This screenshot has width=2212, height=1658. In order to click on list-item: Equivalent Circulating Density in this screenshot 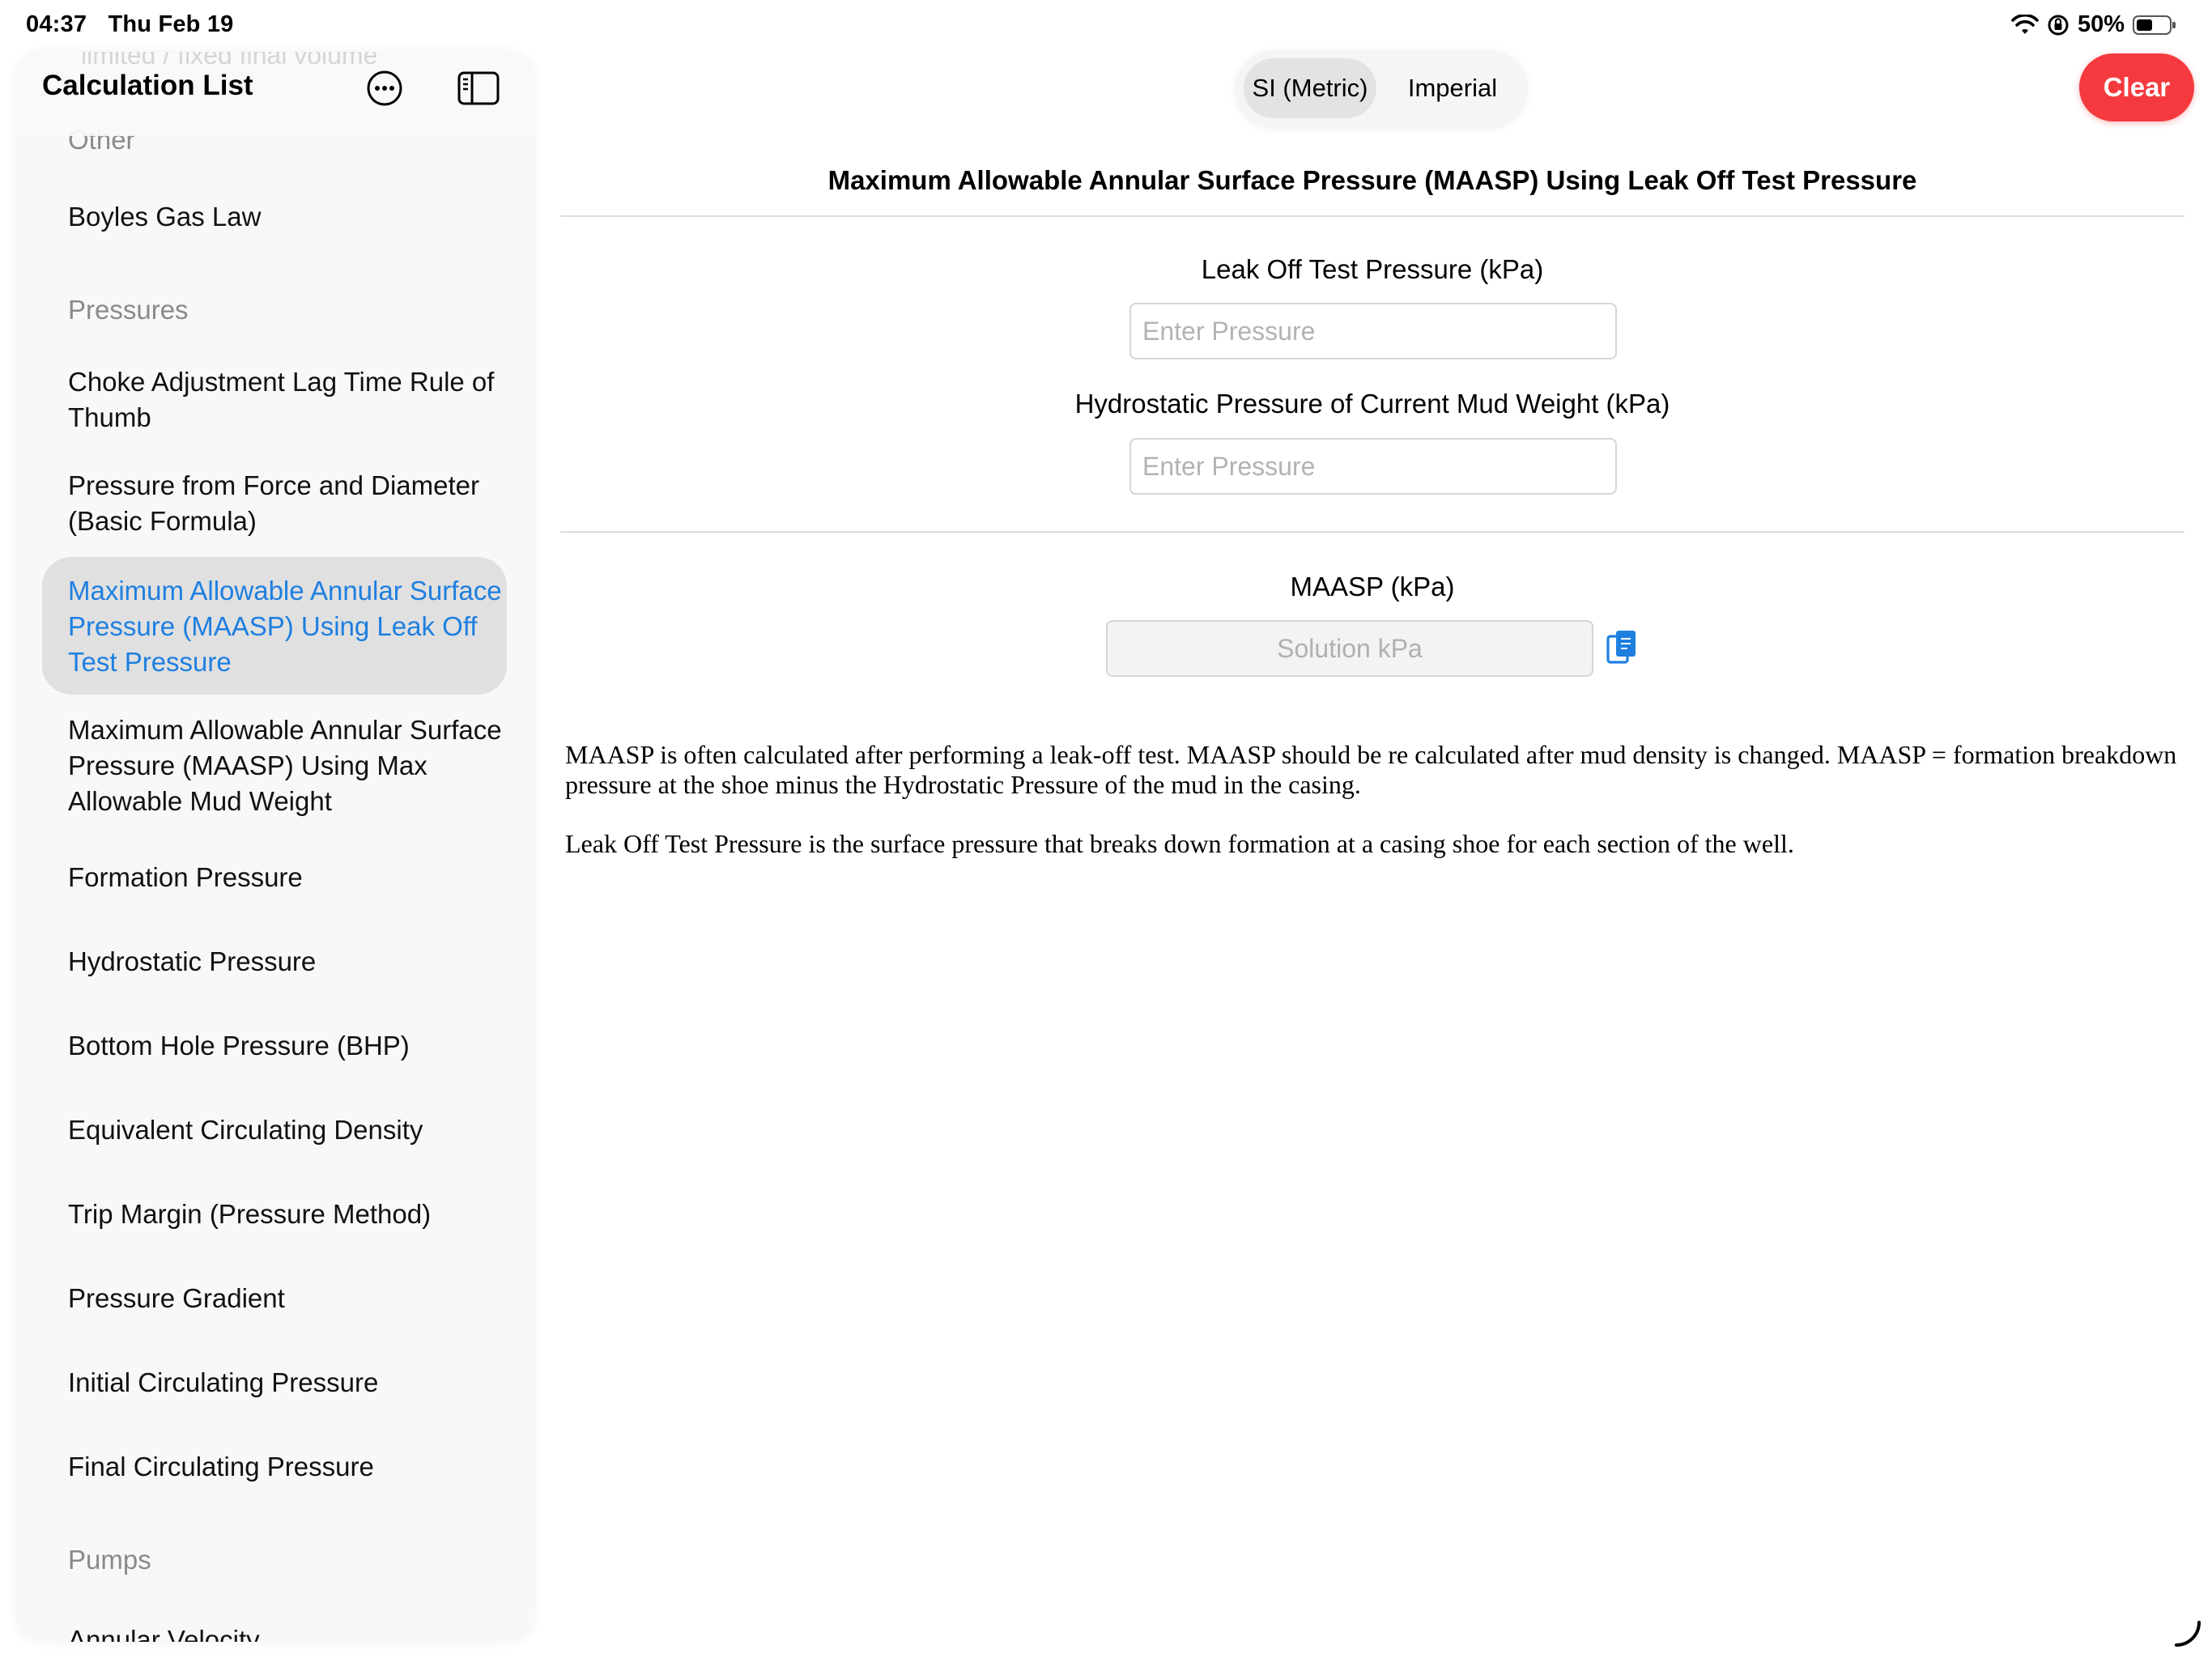, I will do `click(286, 1130)`.